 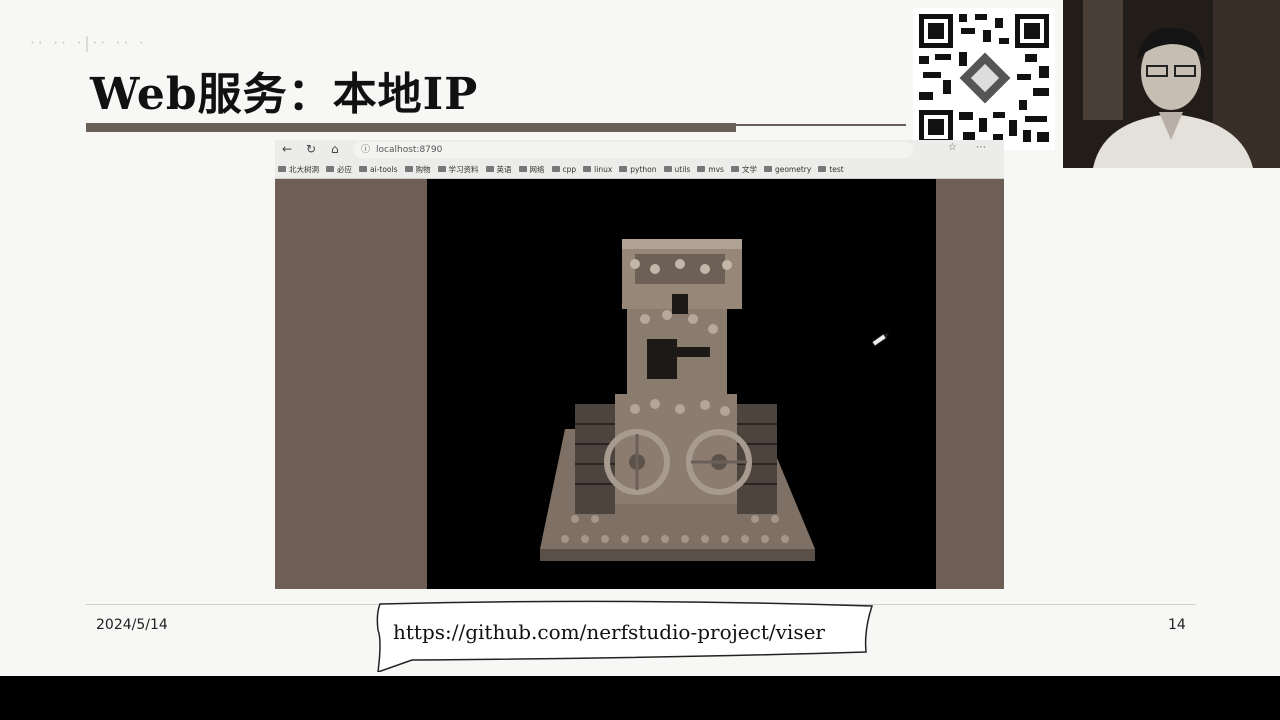 I want to click on bookmark-item: 英语, so click(x=498, y=169).